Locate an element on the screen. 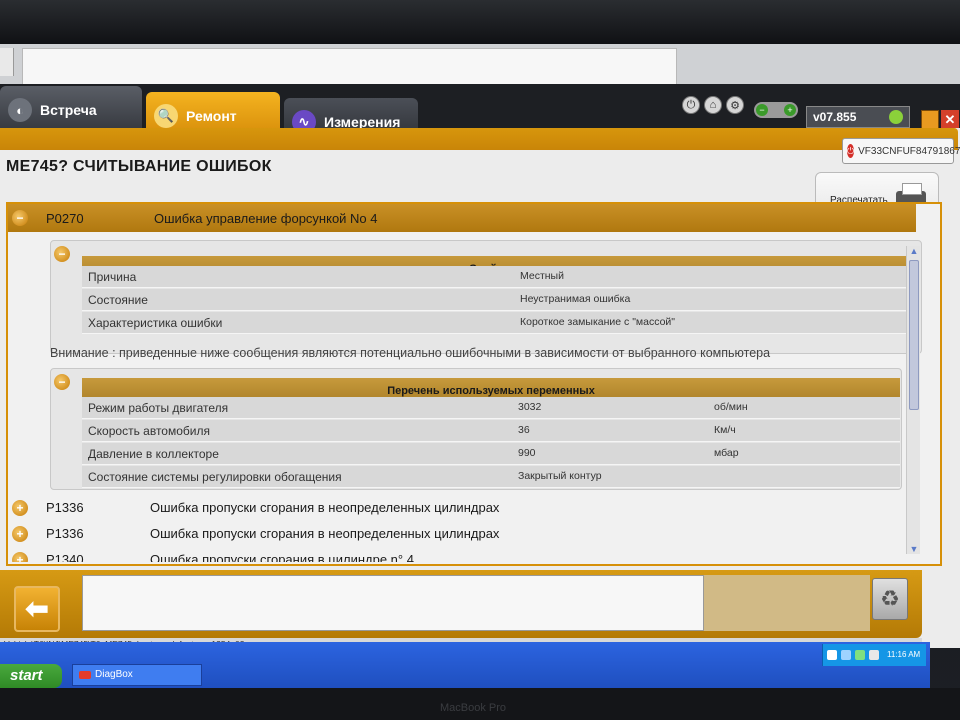  home-icon: ⌂ is located at coordinates (713, 105).